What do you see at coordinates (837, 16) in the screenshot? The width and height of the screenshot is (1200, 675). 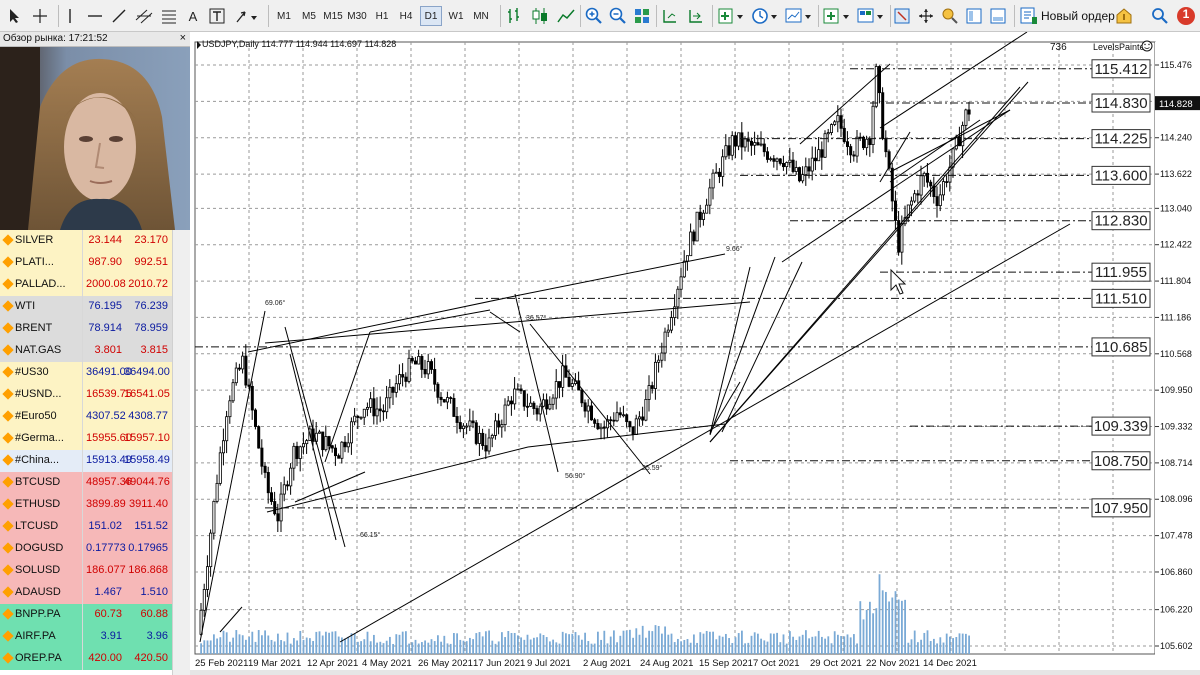 I see `new-chart-icon` at bounding box center [837, 16].